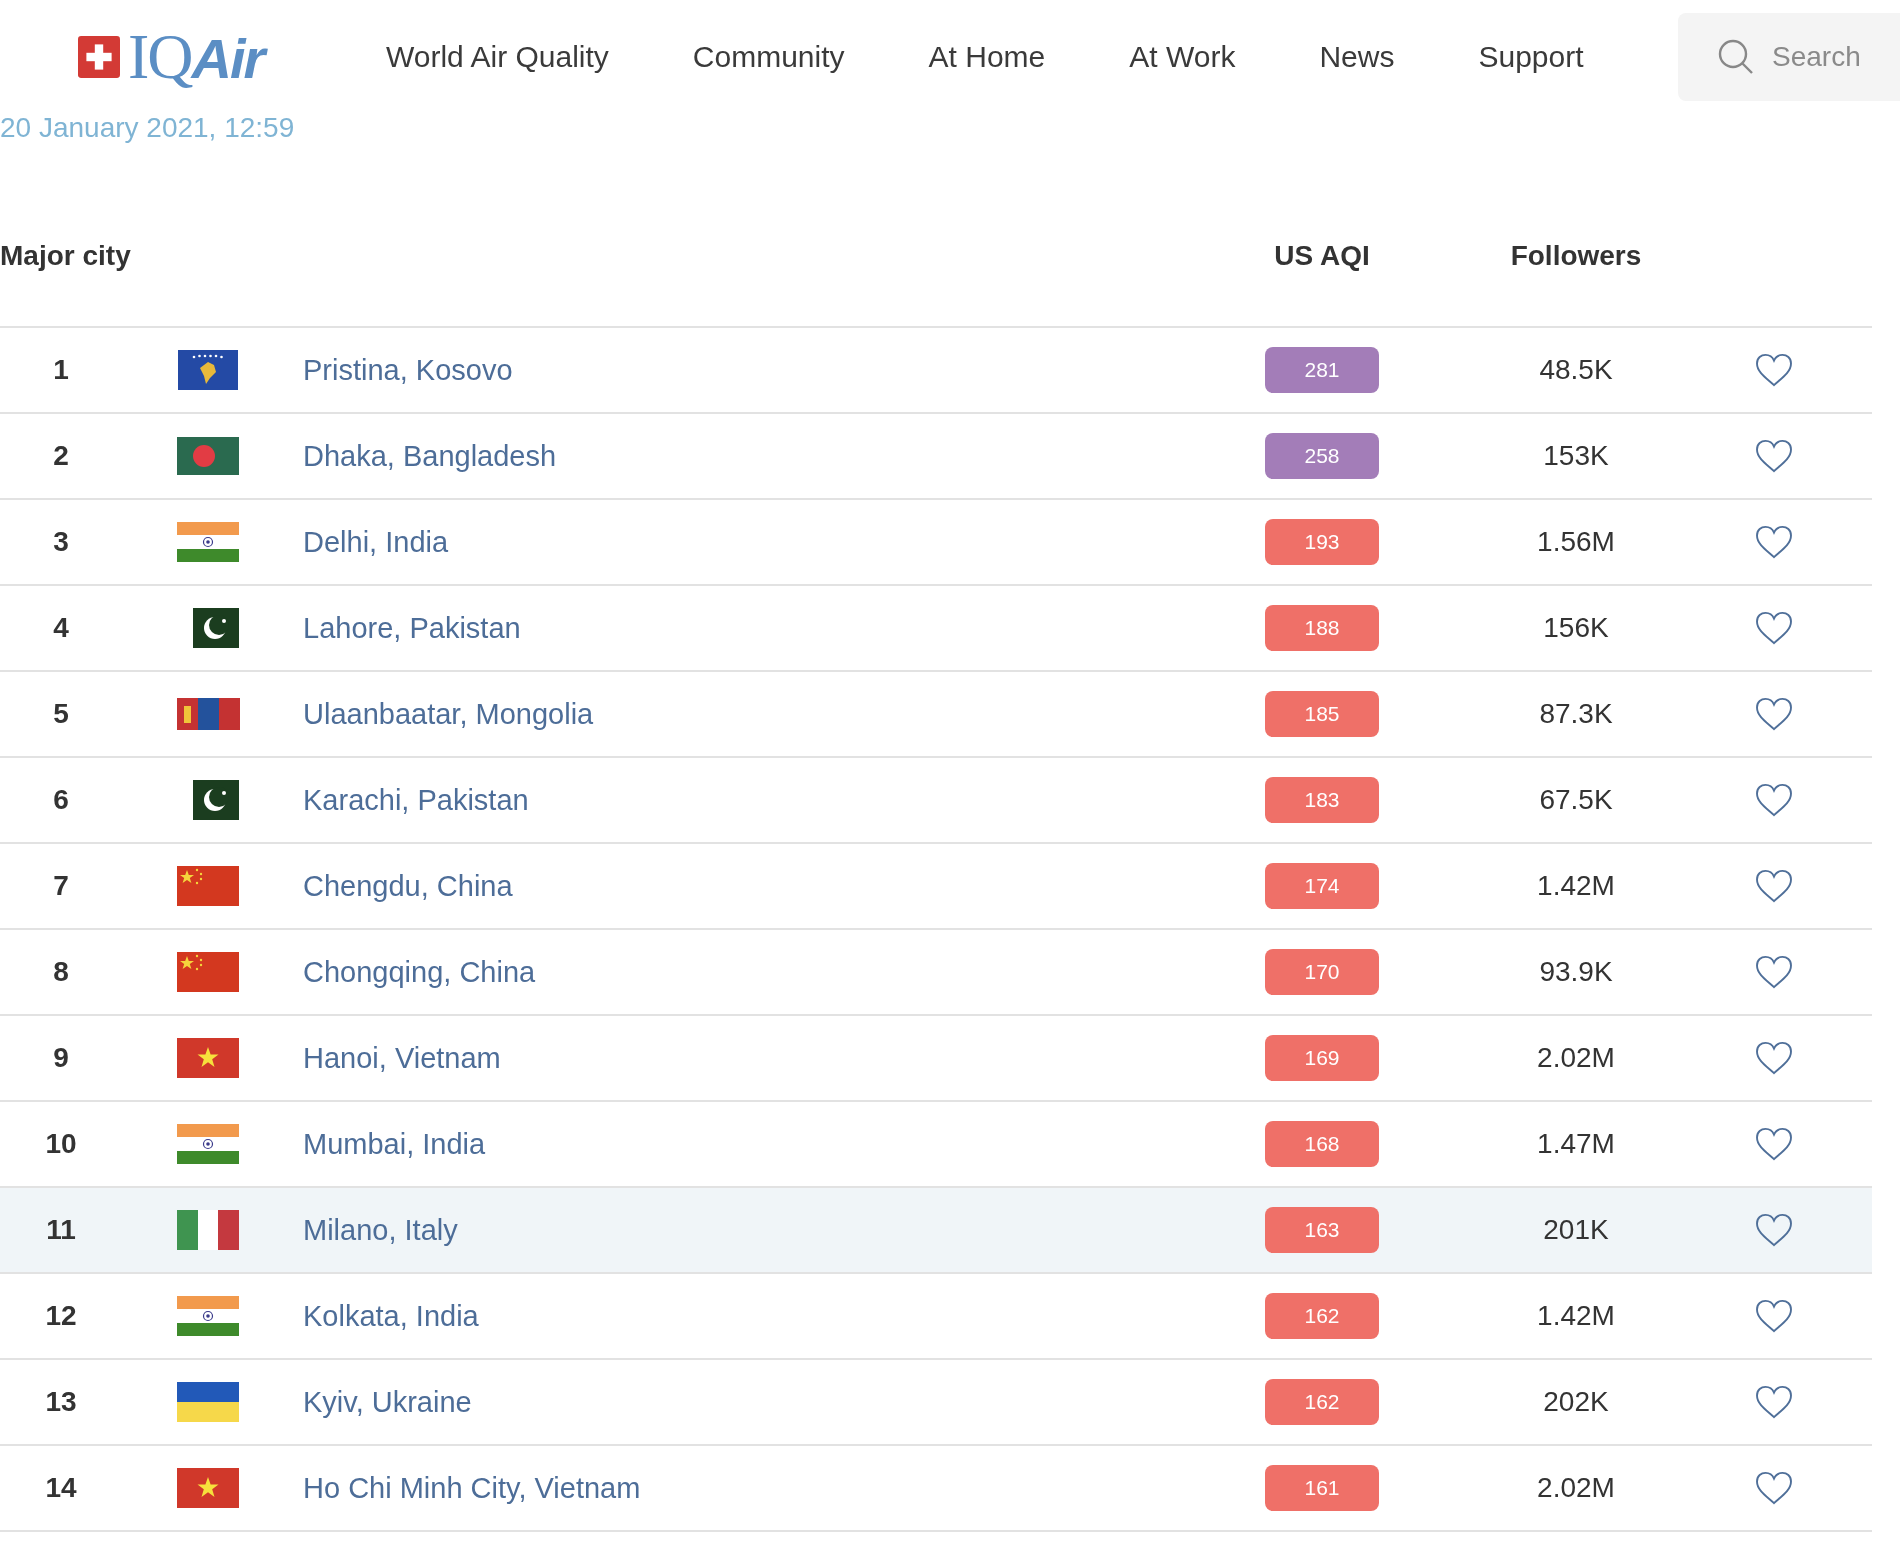 The width and height of the screenshot is (1900, 1548). What do you see at coordinates (768, 57) in the screenshot?
I see `nav-link: Community` at bounding box center [768, 57].